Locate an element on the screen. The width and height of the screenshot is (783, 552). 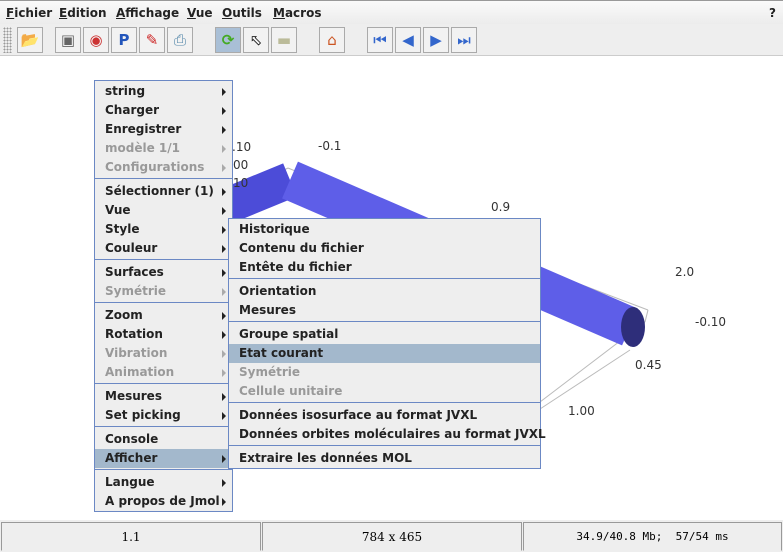
menu-item-a-propos: A propos de Jmol is located at coordinates (163, 501).